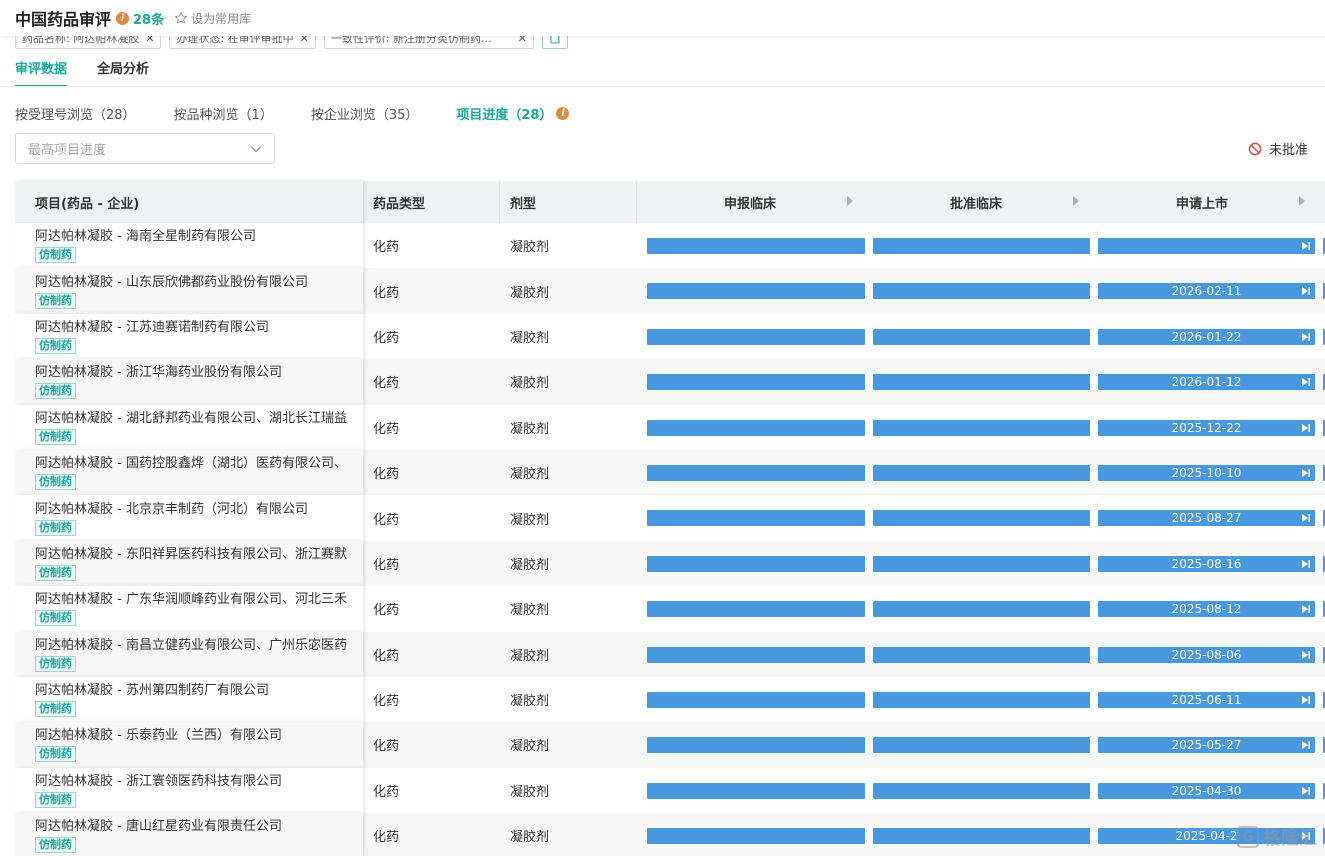 Image resolution: width=1325 pixels, height=856 pixels. Describe the element at coordinates (191, 418) in the screenshot. I see `project-name: 阿达帕林凝胶 - 湖北舒邦药业有限公司、湖北长江瑞益` at that location.